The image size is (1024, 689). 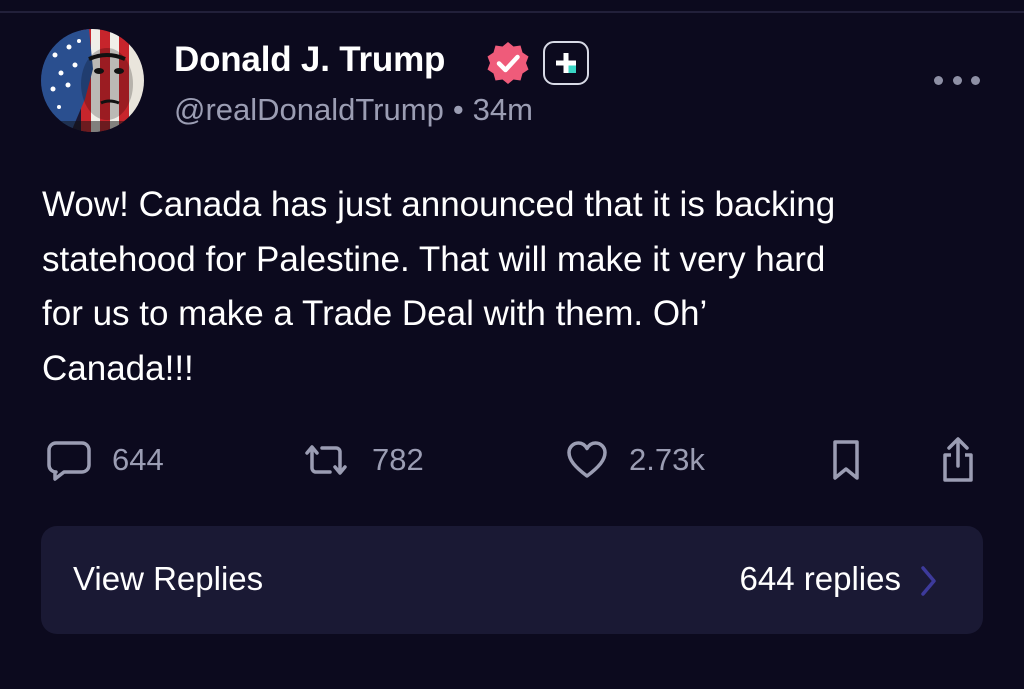 I want to click on like-count: 2.73k, so click(x=667, y=459).